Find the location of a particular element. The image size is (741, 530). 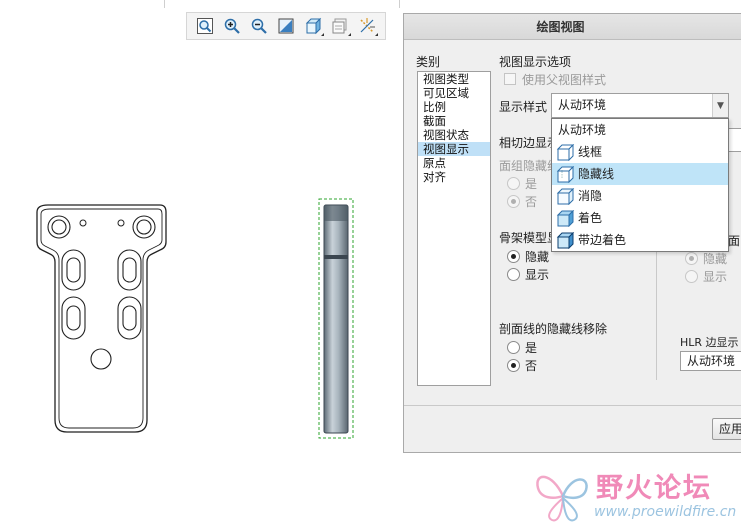

skeleton-hide-radio is located at coordinates (513, 256).